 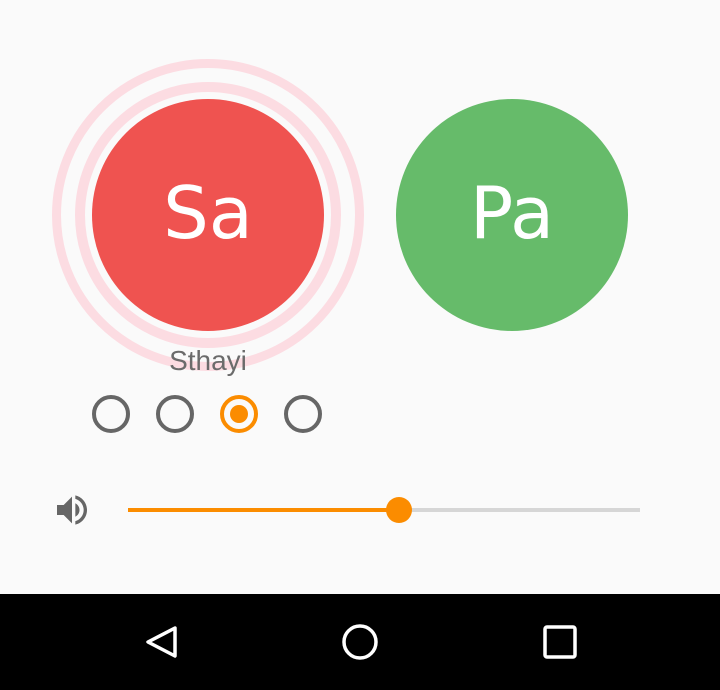 I want to click on home-circle-icon, so click(x=360, y=642).